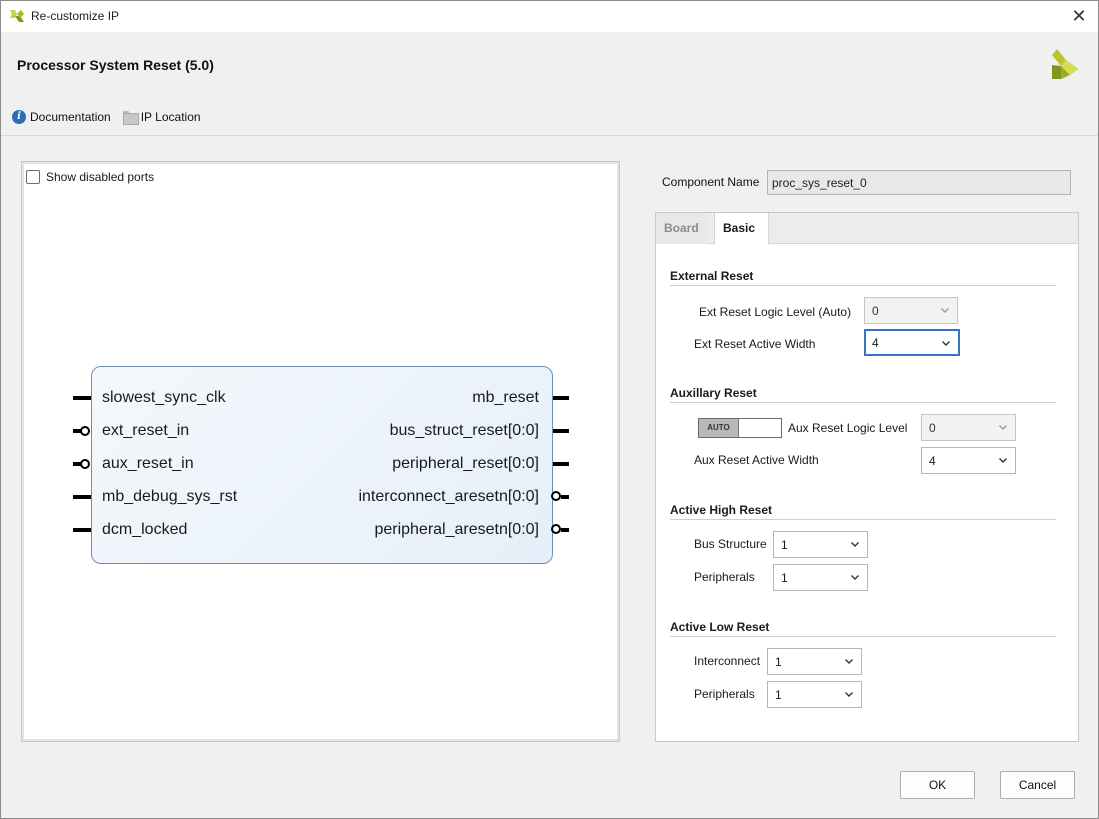  I want to click on port-mb-reset: mb_reset, so click(505, 397).